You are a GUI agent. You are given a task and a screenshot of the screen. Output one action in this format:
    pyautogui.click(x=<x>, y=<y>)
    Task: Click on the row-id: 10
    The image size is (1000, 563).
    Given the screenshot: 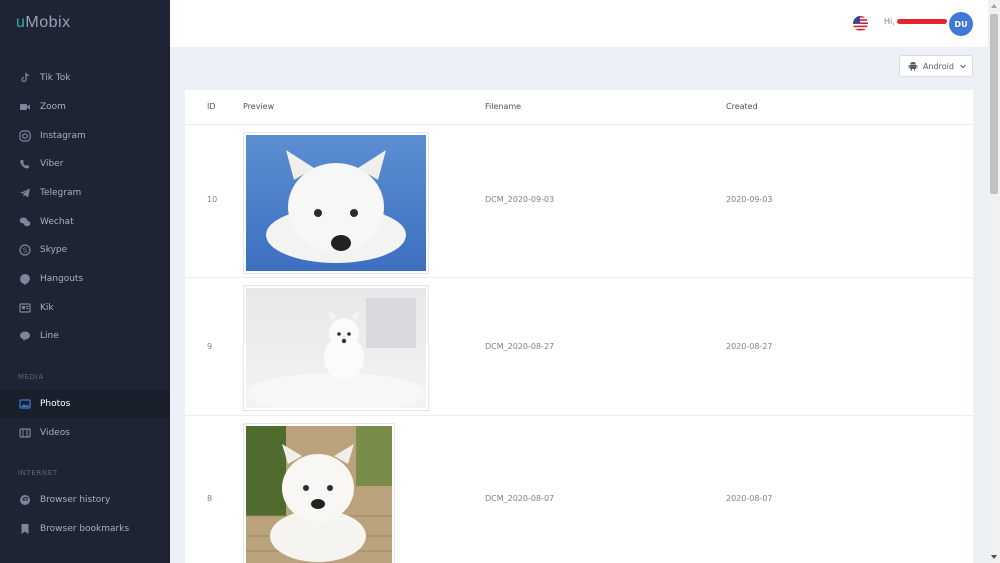 What is the action you would take?
    pyautogui.click(x=212, y=199)
    